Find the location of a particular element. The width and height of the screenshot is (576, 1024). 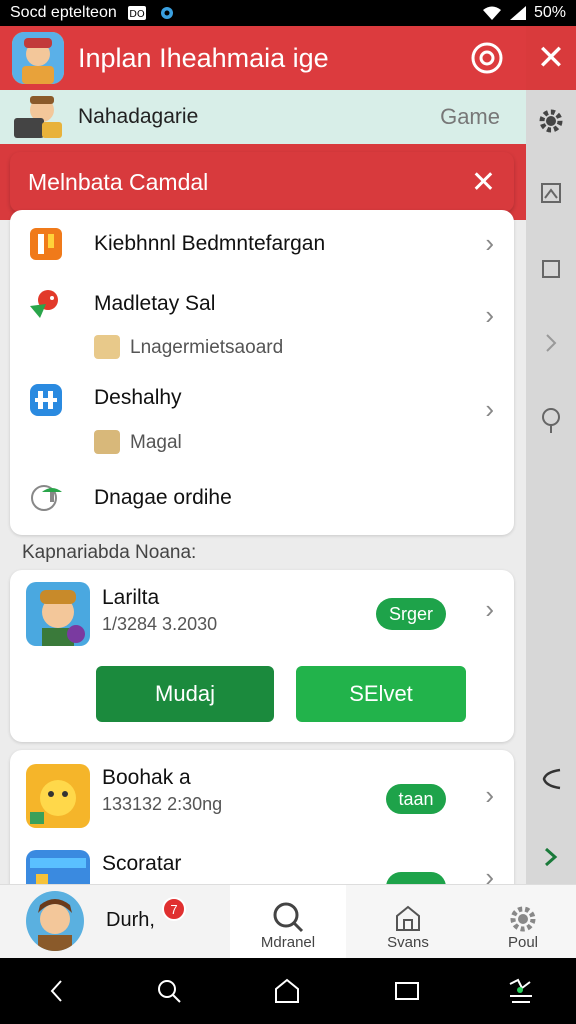

menu-item-title: Madletay Sal is located at coordinates (155, 303).